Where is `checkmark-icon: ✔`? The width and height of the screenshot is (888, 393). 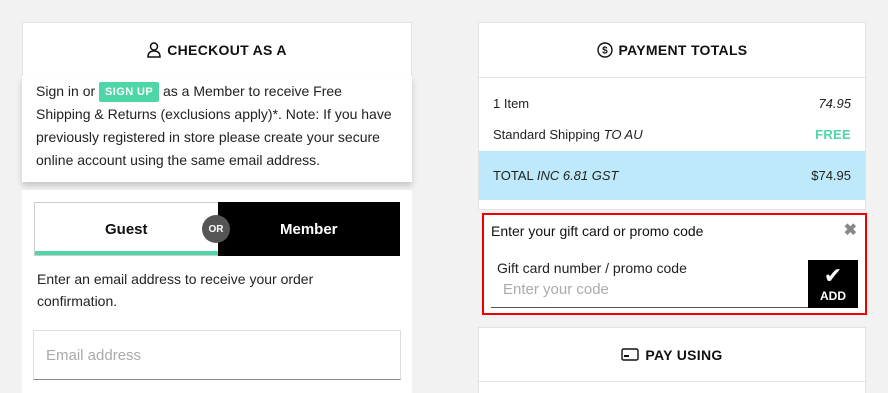
checkmark-icon: ✔ is located at coordinates (833, 275).